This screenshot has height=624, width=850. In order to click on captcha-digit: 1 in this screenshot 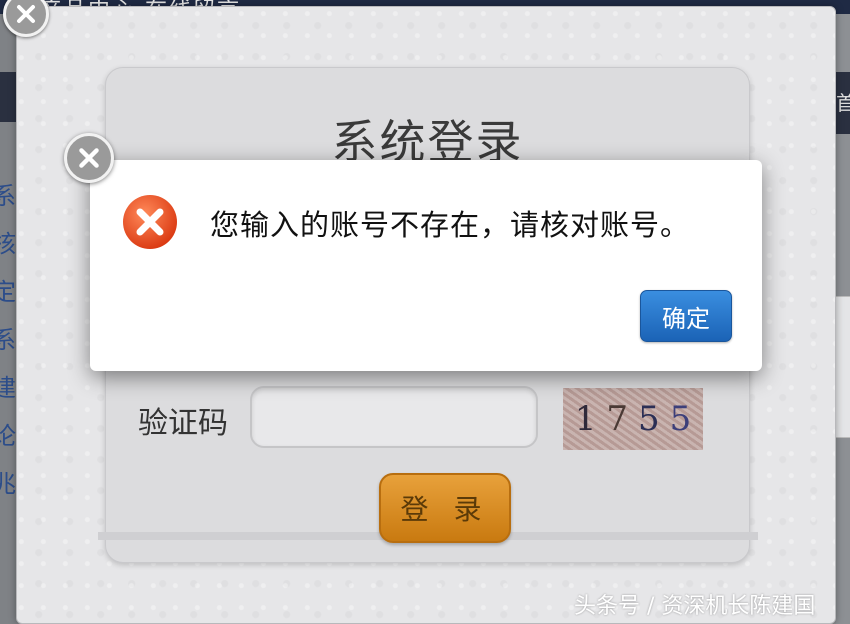, I will do `click(585, 419)`.